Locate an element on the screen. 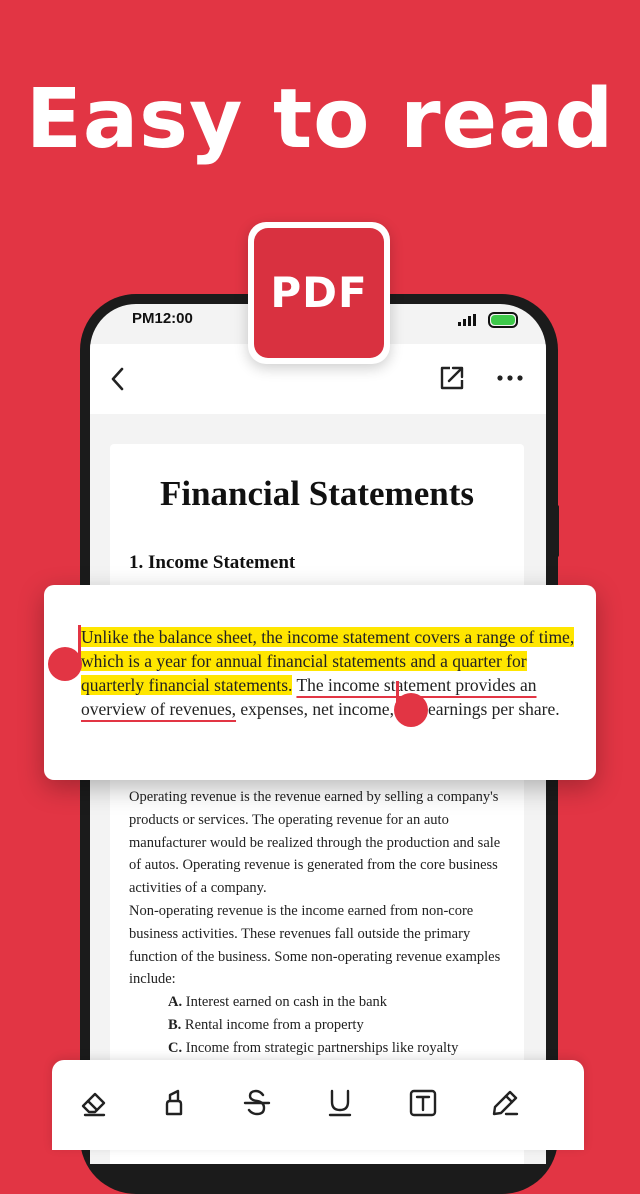  document-title: Financial Statements is located at coordinates (316, 493).